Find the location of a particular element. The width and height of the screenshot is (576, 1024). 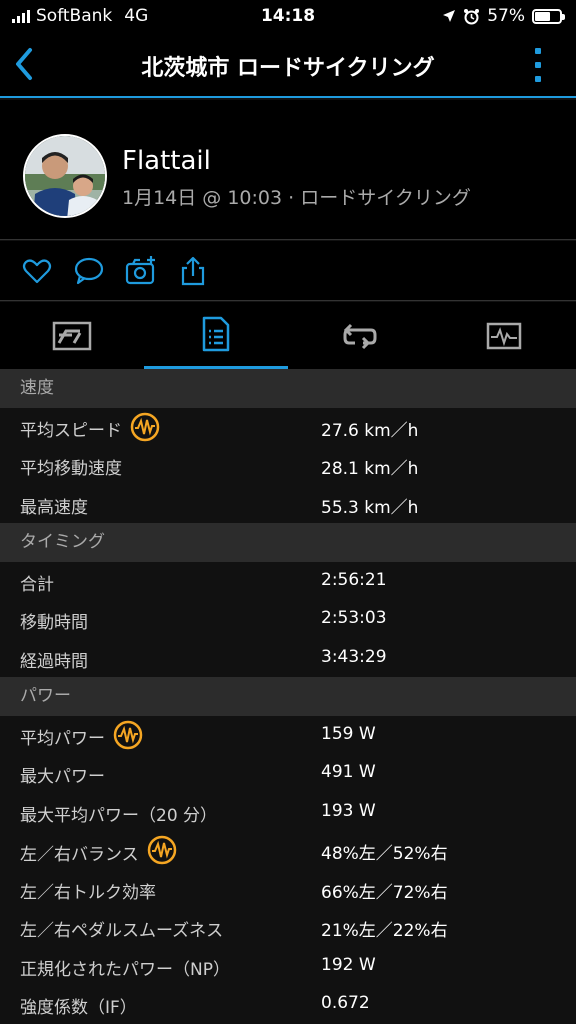

stat-row: 最高速度 55.3 km／h is located at coordinates (288, 503).